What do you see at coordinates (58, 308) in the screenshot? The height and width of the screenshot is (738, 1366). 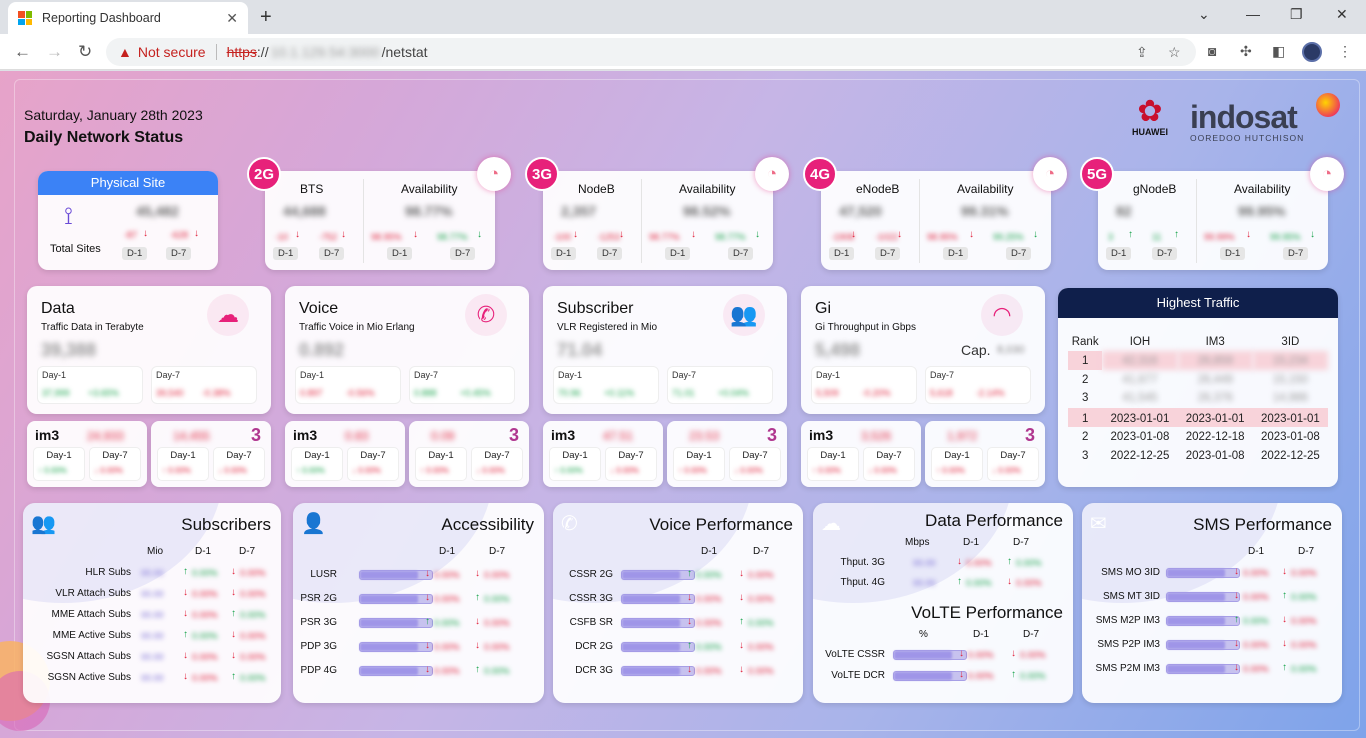 I see `metric-title: Data` at bounding box center [58, 308].